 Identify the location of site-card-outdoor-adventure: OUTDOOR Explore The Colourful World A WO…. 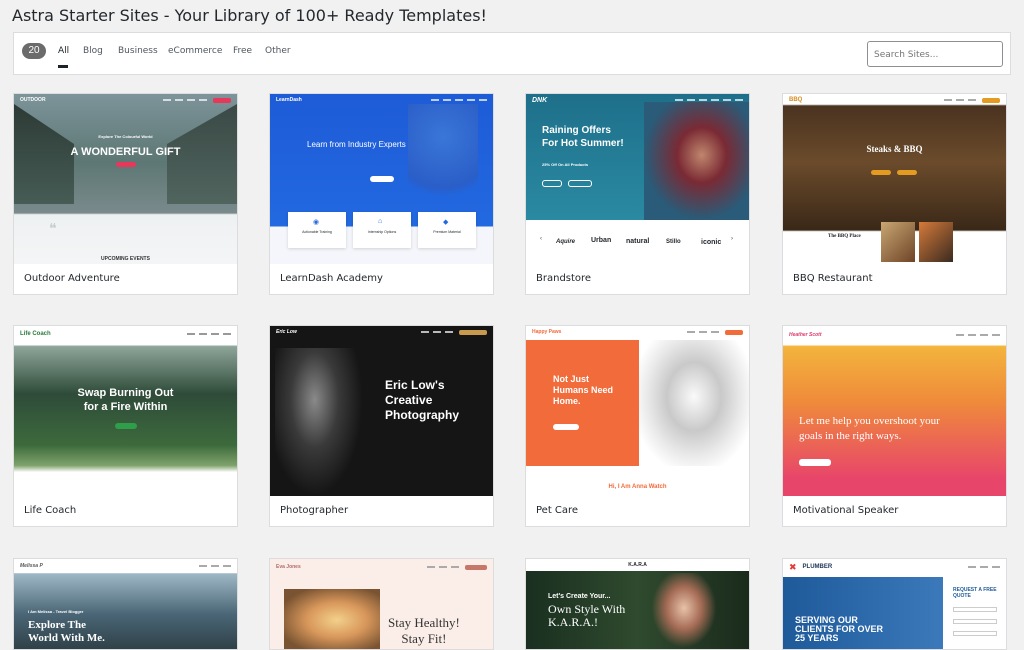
(125, 194).